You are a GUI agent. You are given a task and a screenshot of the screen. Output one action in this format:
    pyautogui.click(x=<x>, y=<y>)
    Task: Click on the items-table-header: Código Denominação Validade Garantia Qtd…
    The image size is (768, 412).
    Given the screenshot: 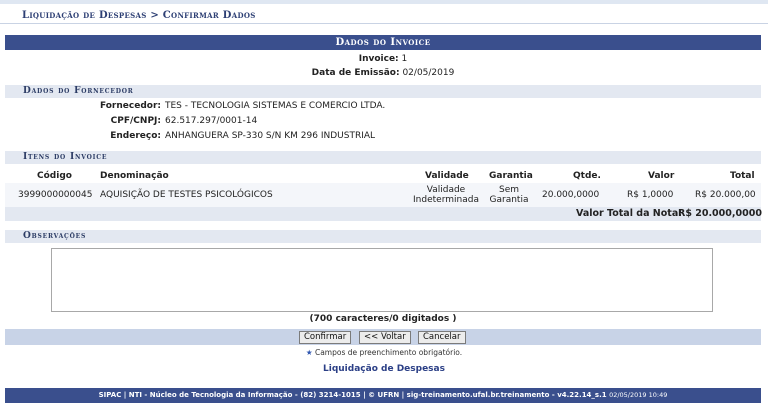 What is the action you would take?
    pyautogui.click(x=383, y=176)
    